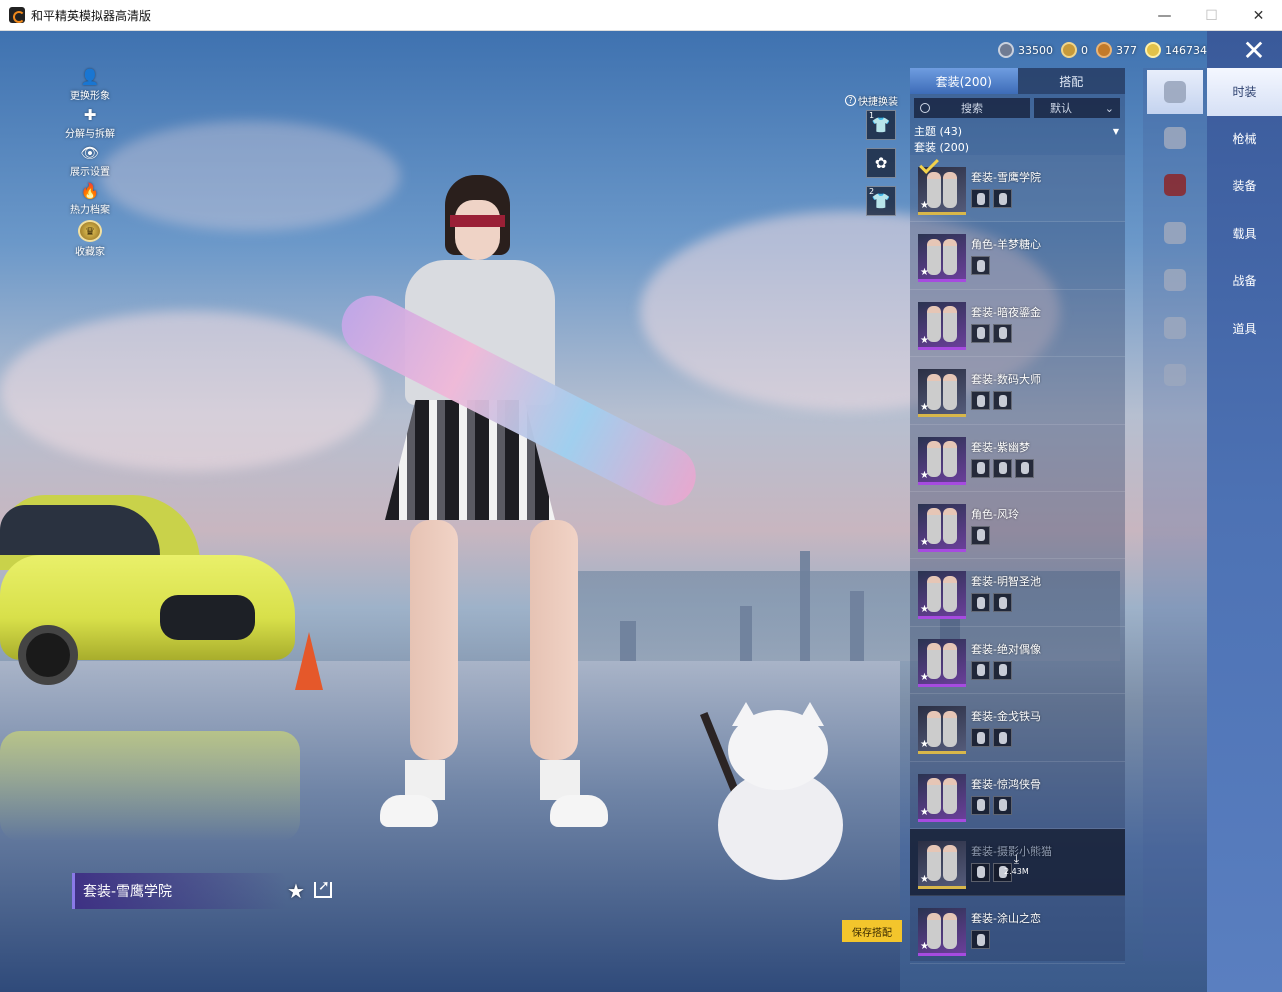 This screenshot has height=992, width=1282. I want to click on slot-number: 2, so click(872, 191).